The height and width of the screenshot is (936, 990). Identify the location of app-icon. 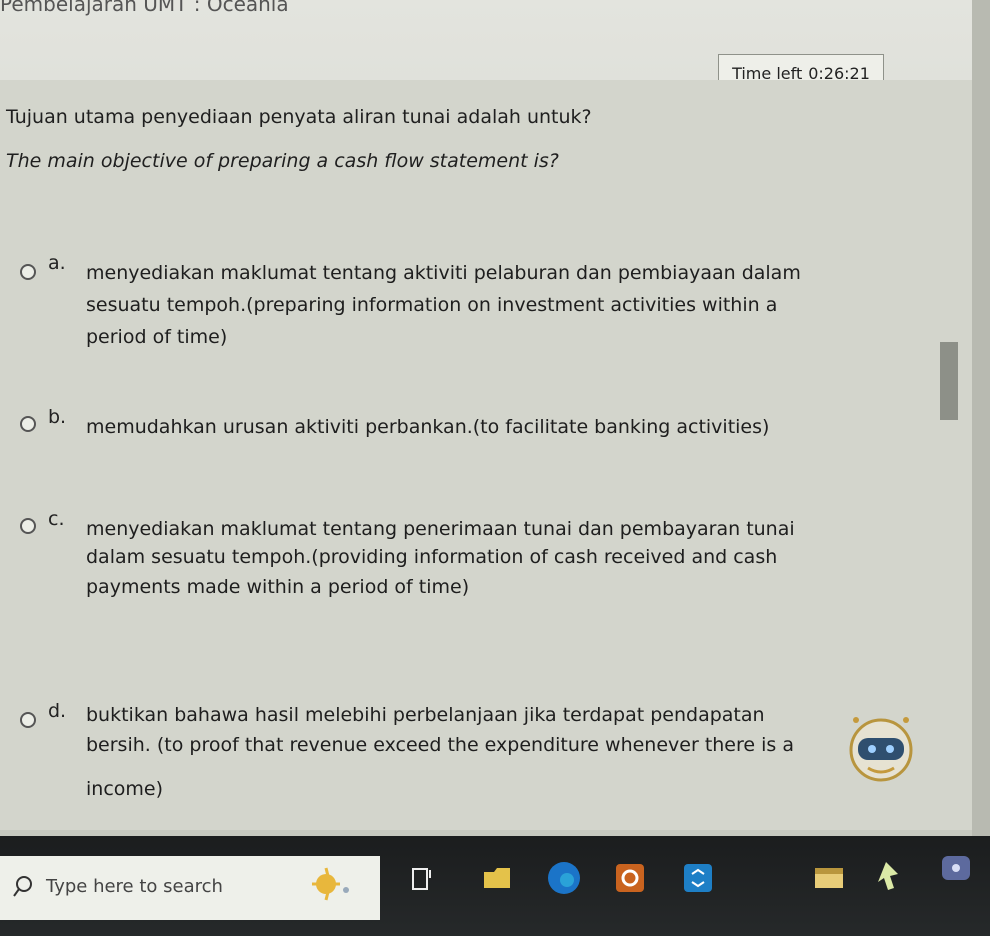
(698, 880).